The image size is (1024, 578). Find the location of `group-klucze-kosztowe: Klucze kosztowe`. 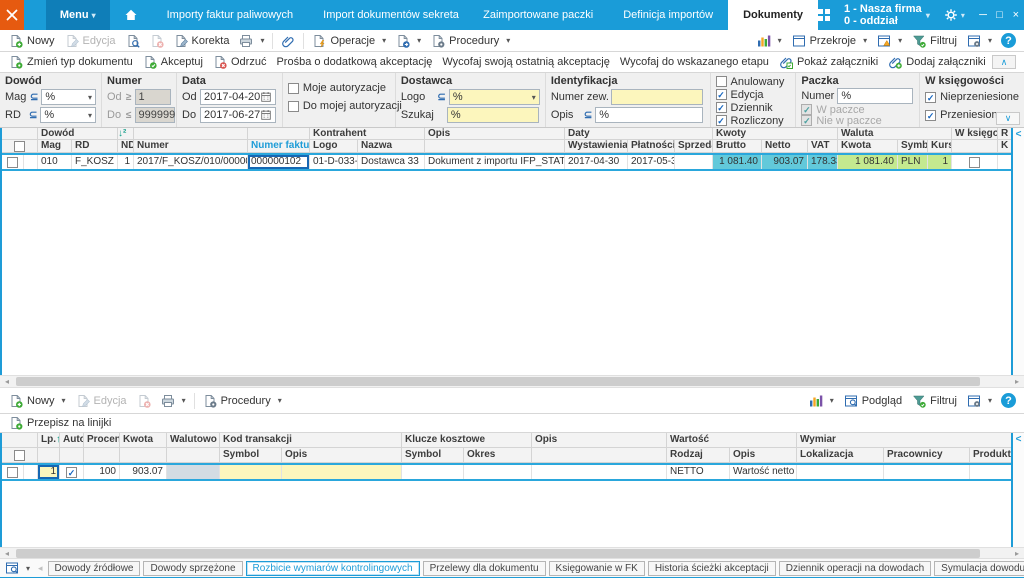

group-klucze-kosztowe: Klucze kosztowe is located at coordinates (467, 440).